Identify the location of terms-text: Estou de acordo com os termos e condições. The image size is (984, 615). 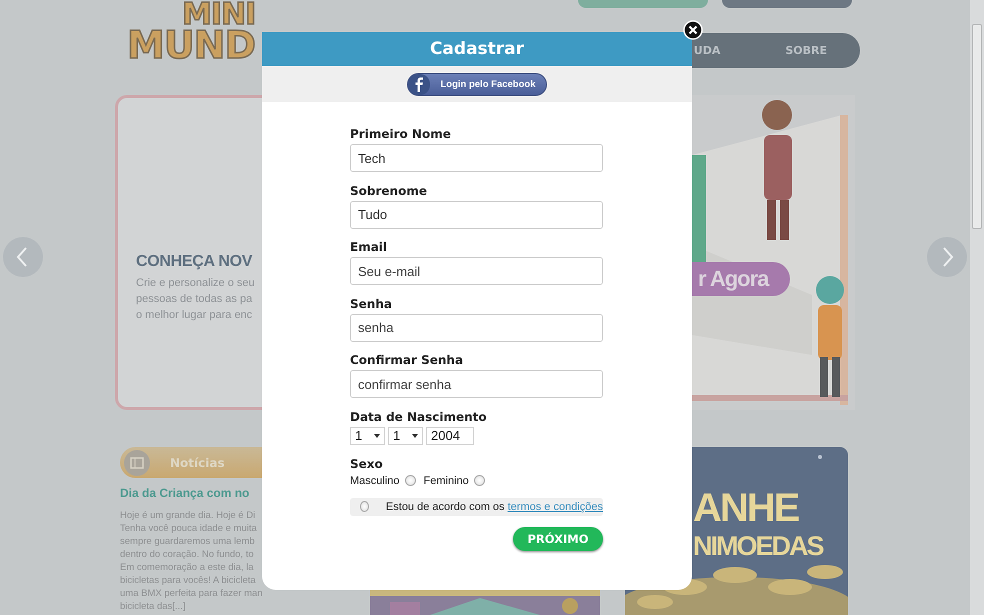
(494, 506).